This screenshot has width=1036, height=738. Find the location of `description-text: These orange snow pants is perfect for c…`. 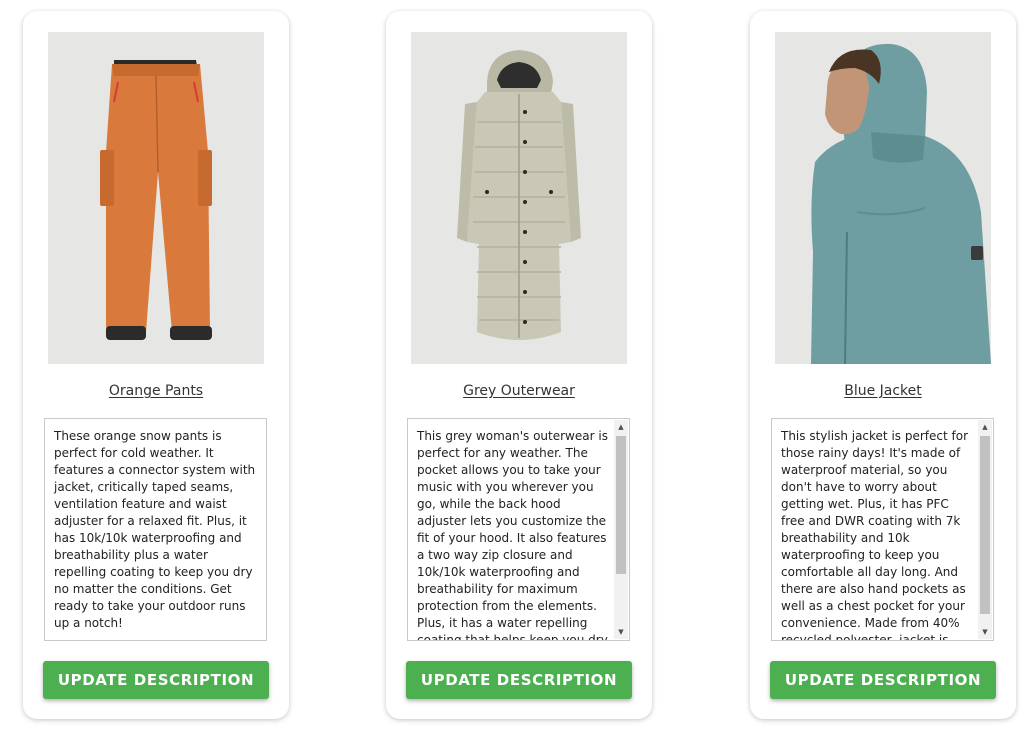

description-text: These orange snow pants is perfect for c… is located at coordinates (155, 529).